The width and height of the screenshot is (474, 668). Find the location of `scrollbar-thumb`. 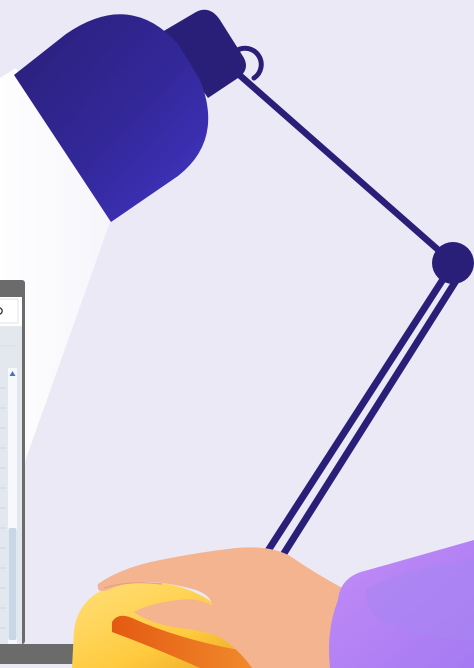

scrollbar-thumb is located at coordinates (12, 584).